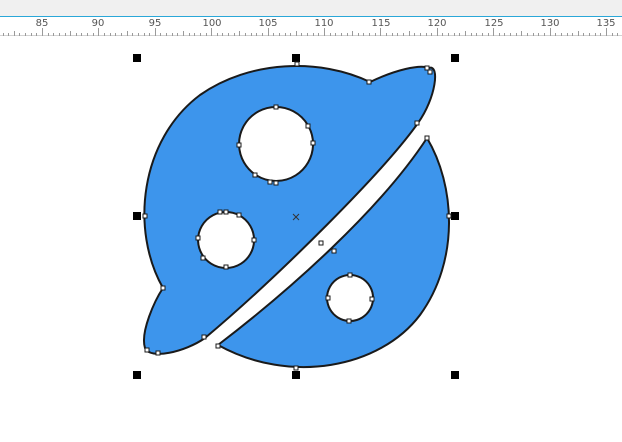 The width and height of the screenshot is (622, 442). I want to click on top-toolbar-strip, so click(311, 8).